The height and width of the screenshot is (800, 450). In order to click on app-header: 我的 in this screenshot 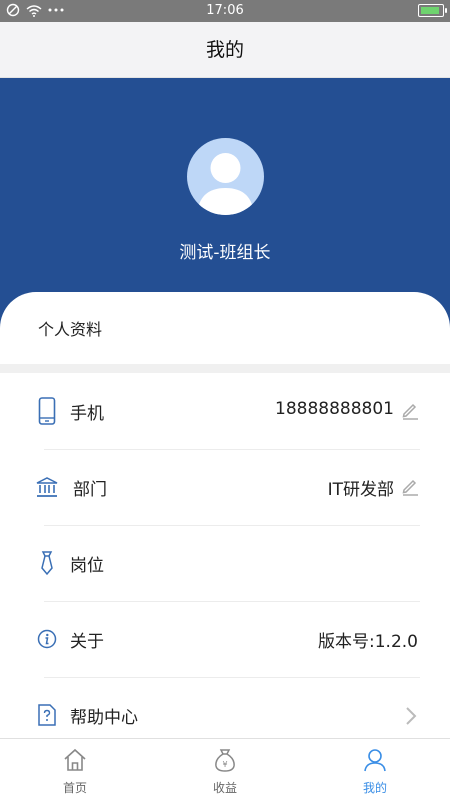, I will do `click(225, 50)`.